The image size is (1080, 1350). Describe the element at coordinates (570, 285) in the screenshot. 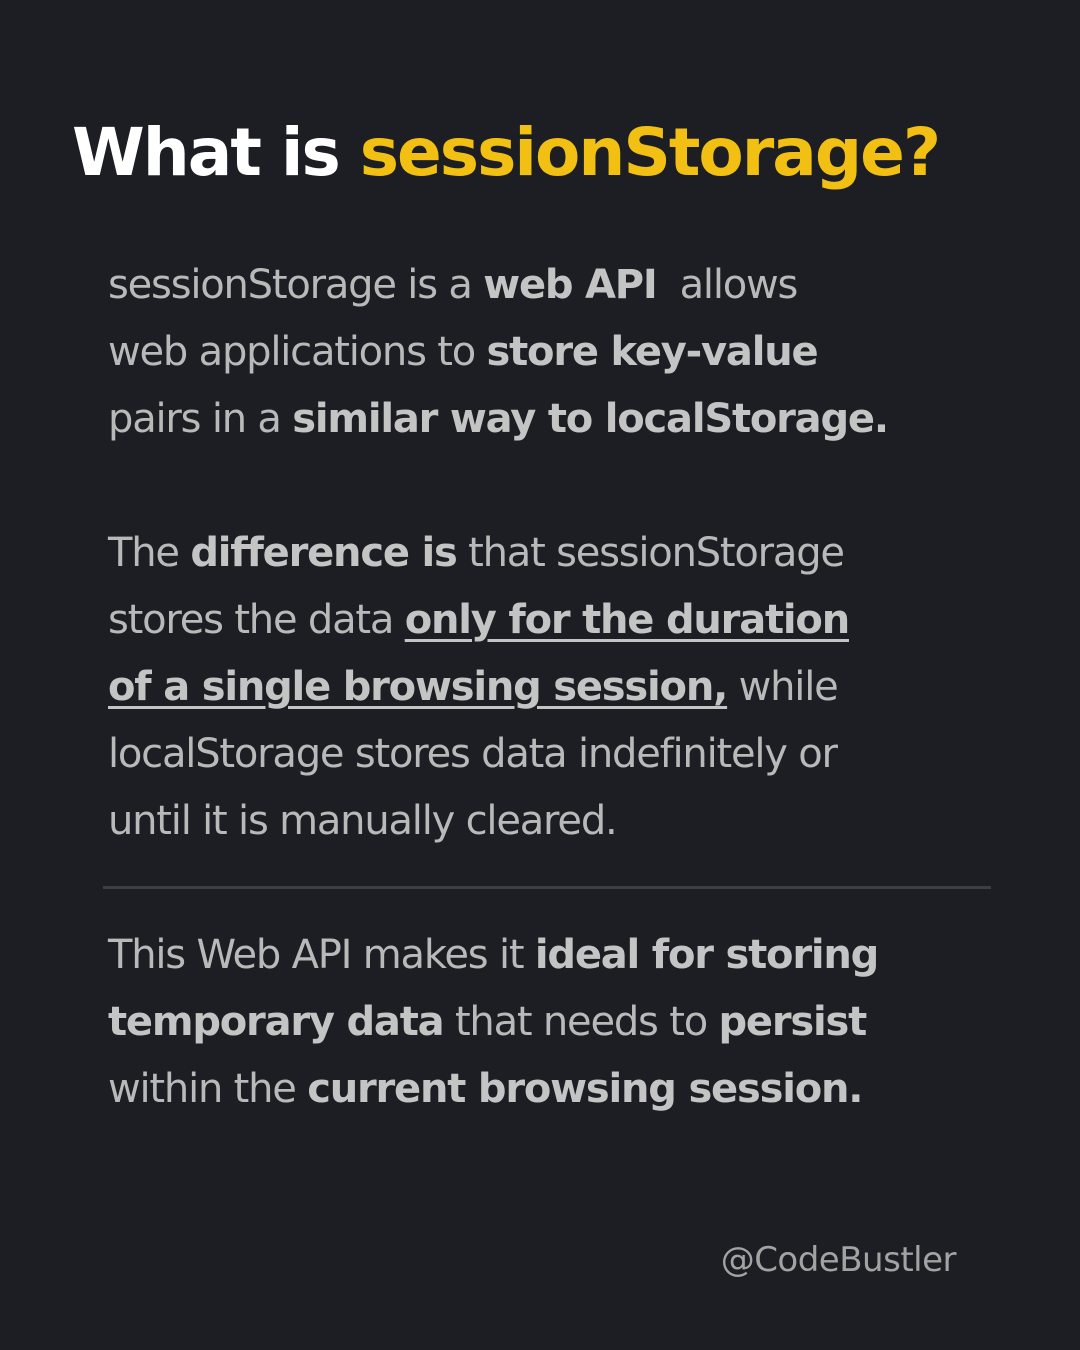

I see `emphasis-segment: web API` at that location.